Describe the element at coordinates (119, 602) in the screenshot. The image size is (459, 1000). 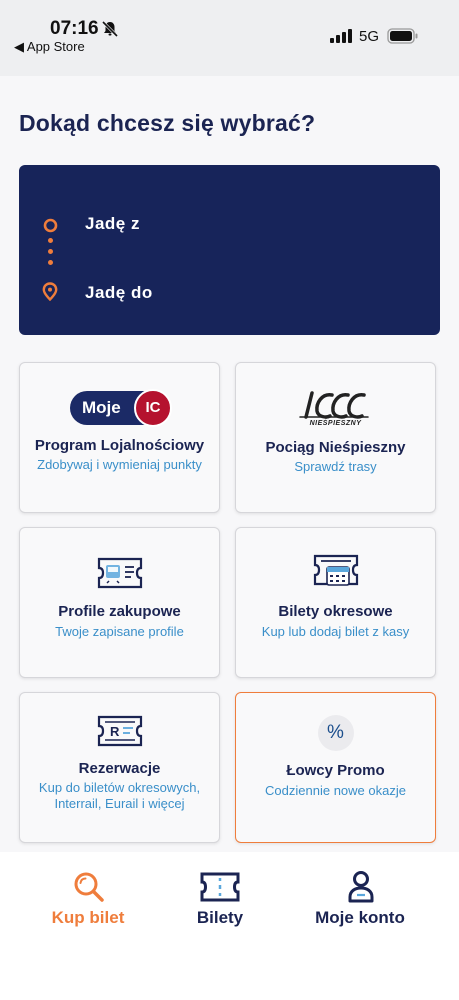
I see `purchase-profiles-card: Profile zakupowe Twoje zapisane profile` at that location.